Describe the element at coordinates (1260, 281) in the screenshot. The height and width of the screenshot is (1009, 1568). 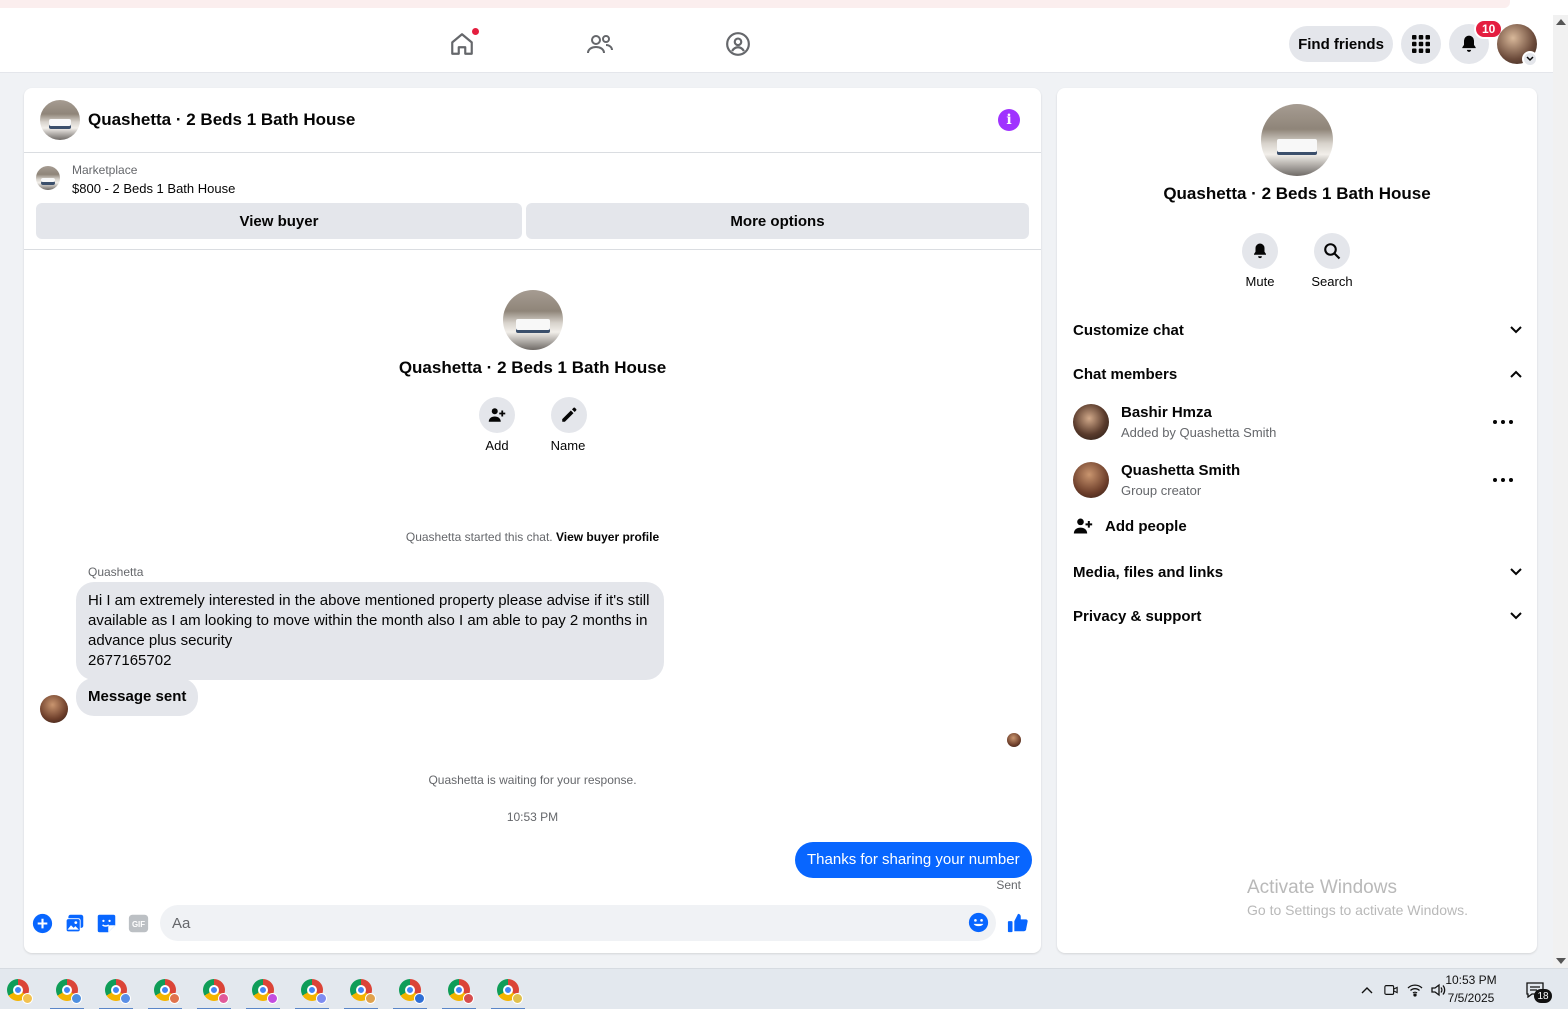
I see `mute-label: Mute` at that location.